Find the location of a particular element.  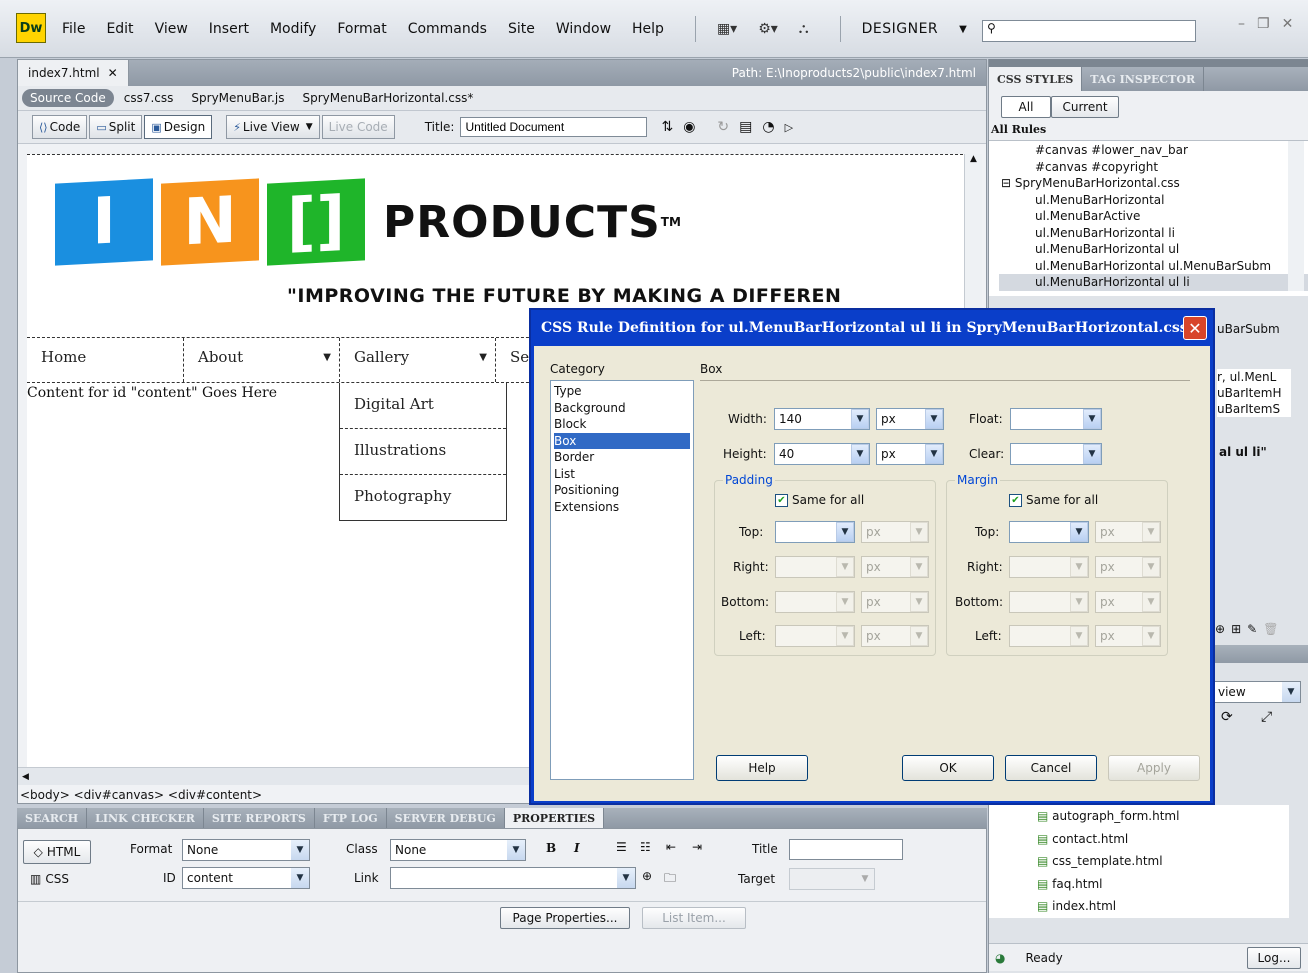

point-to-file-icon: ⊕ is located at coordinates (647, 876).